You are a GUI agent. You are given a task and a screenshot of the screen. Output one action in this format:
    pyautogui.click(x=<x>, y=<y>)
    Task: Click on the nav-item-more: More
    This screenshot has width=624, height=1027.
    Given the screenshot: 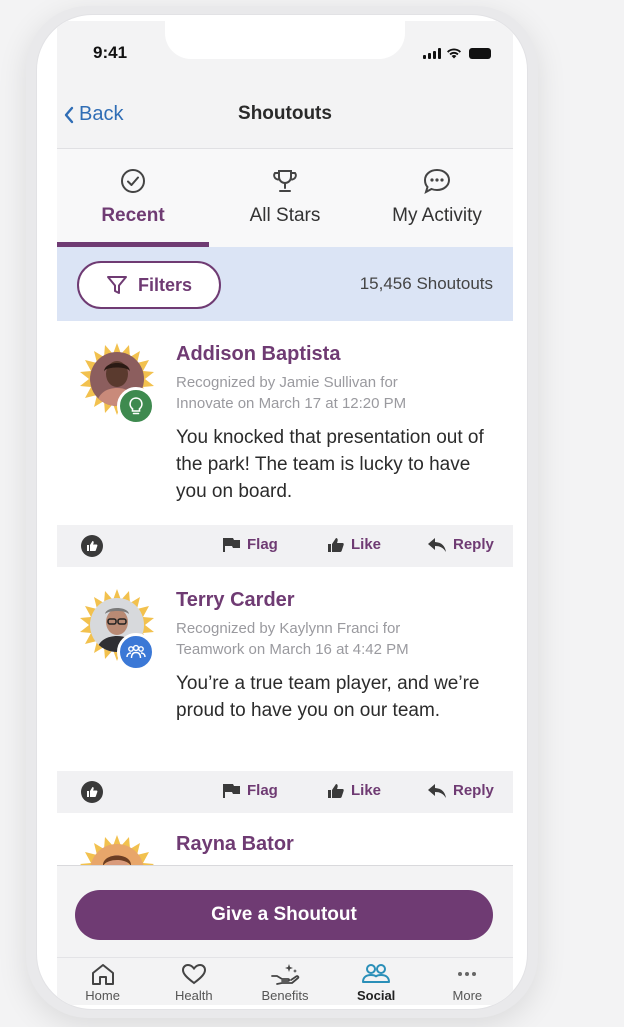 What is the action you would take?
    pyautogui.click(x=467, y=981)
    